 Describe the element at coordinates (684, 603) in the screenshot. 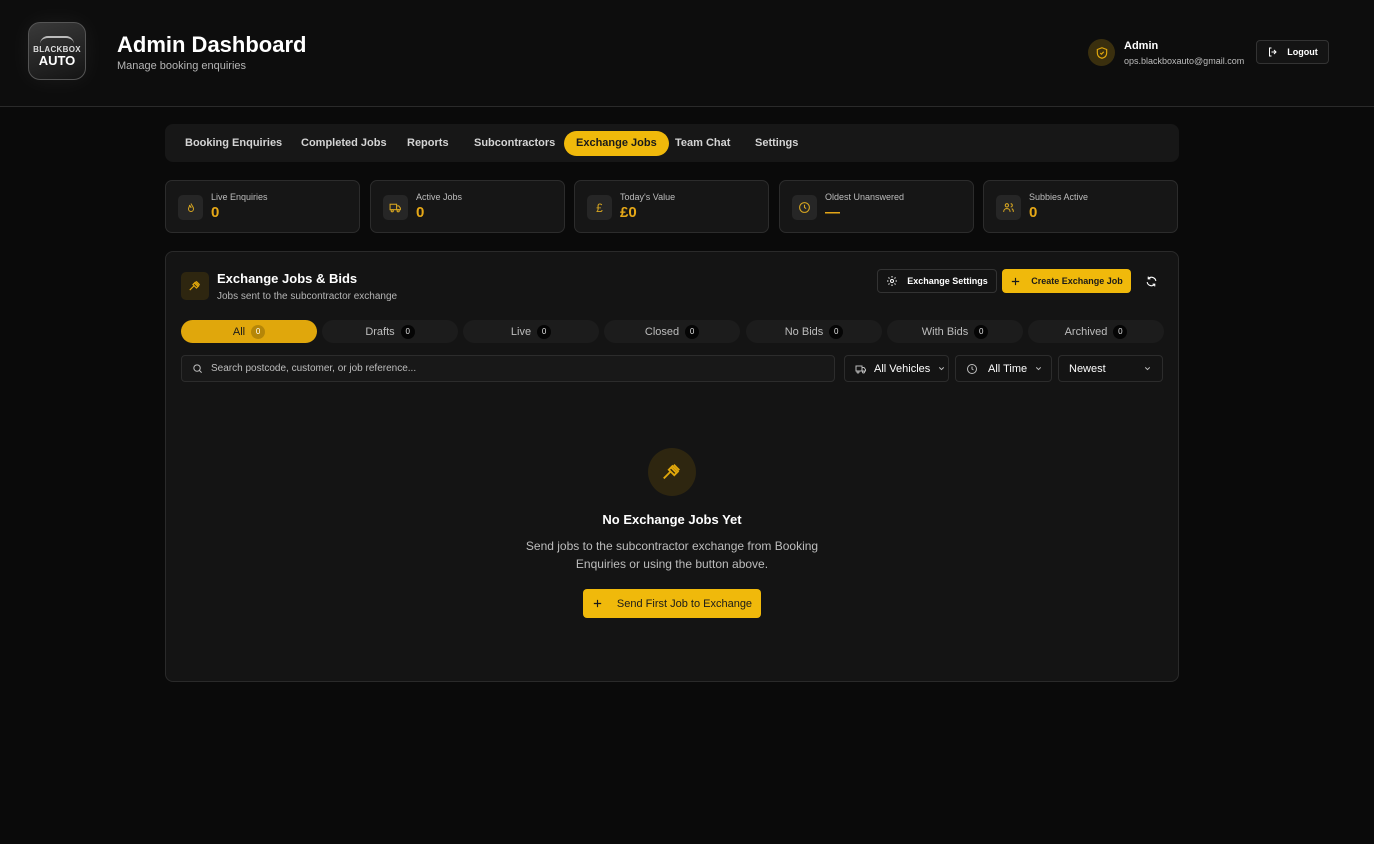

I see `send-first-job-label: Send First Job to Exchange` at that location.